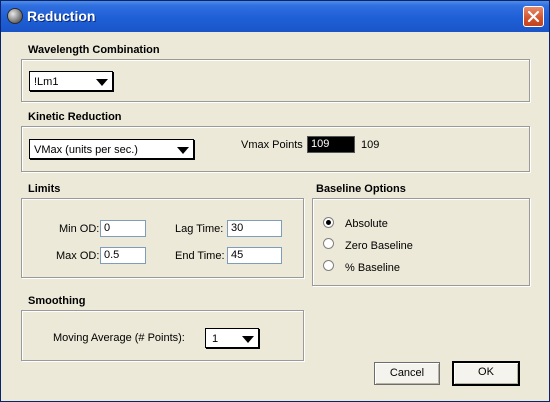 Image resolution: width=550 pixels, height=402 pixels. I want to click on vmax-points-label: Vmax Points, so click(272, 145).